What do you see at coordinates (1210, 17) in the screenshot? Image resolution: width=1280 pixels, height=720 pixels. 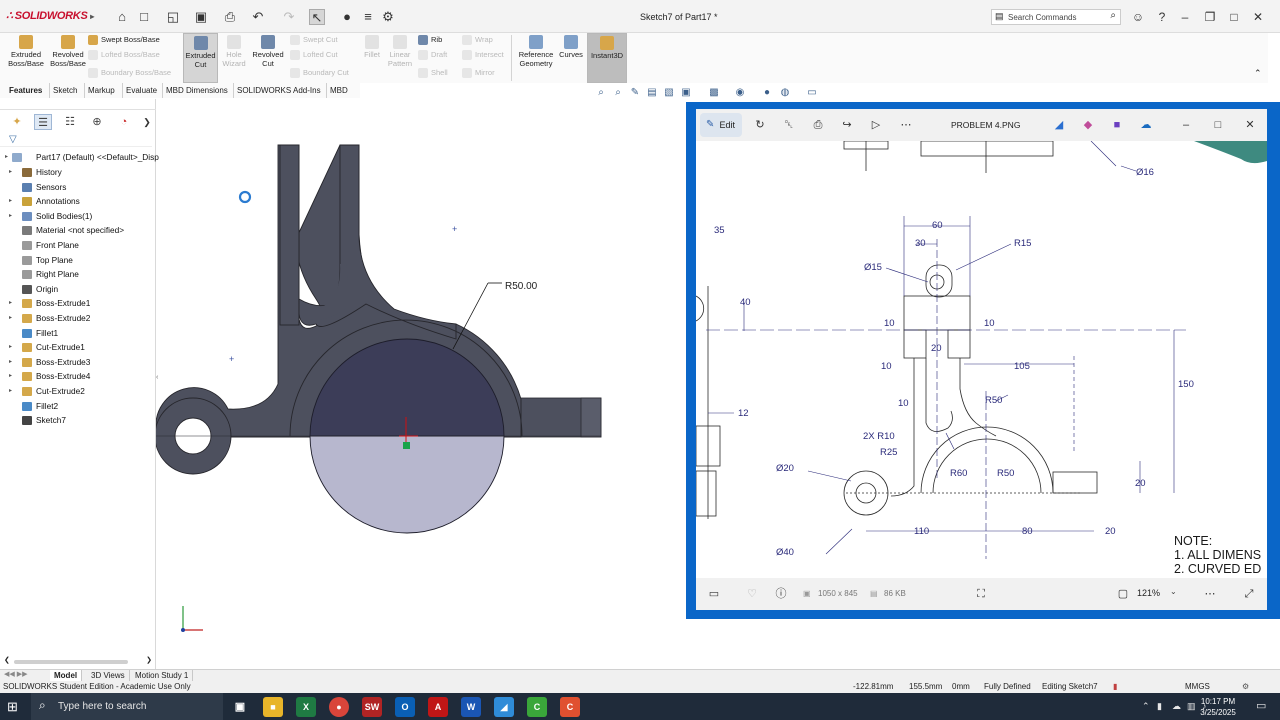 I see `restore-windows-icon: ❐` at bounding box center [1210, 17].